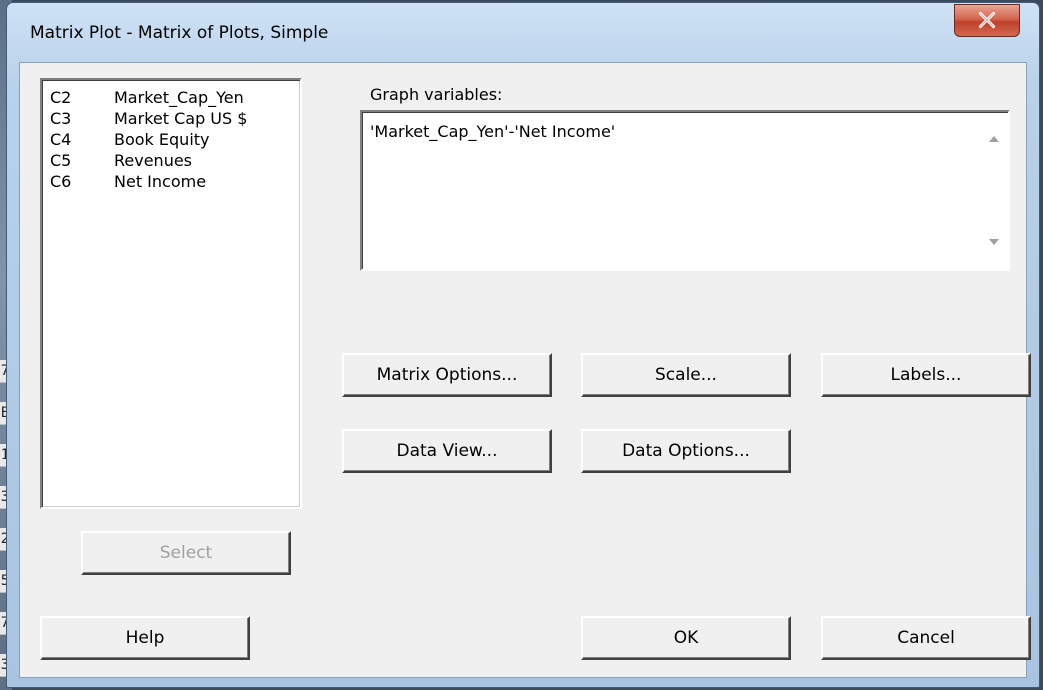  I want to click on list-item-name: Market Cap US $, so click(181, 118).